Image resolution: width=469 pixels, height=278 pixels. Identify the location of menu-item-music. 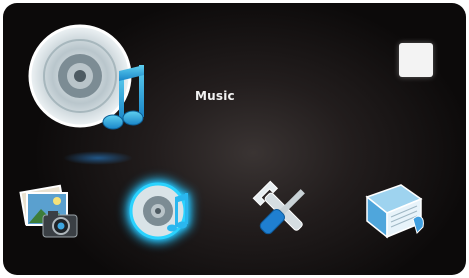
(161, 211).